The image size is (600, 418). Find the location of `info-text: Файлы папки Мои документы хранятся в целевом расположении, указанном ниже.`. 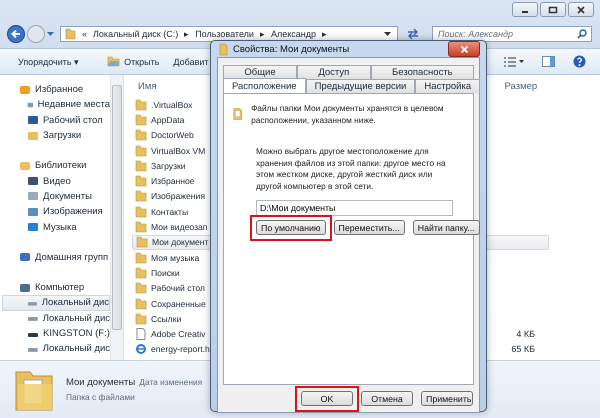

info-text: Файлы папки Мои документы хранятся в целевом расположении, указанном ниже. is located at coordinates (348, 114).